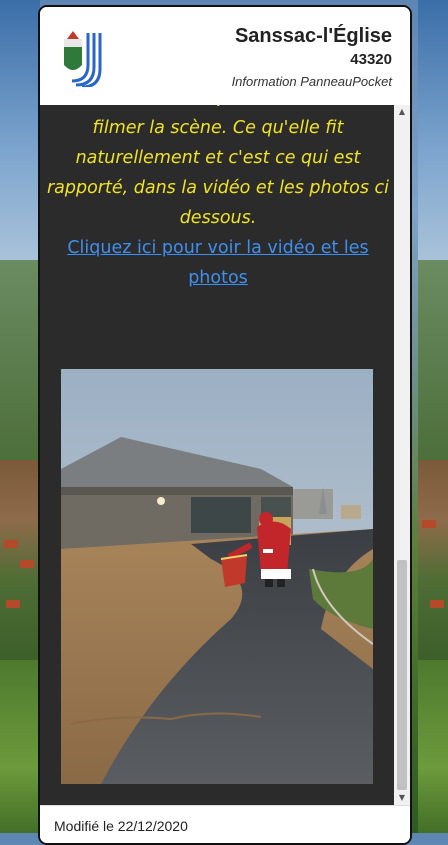  Describe the element at coordinates (218, 218) in the screenshot. I see `text-line: dessous.` at that location.